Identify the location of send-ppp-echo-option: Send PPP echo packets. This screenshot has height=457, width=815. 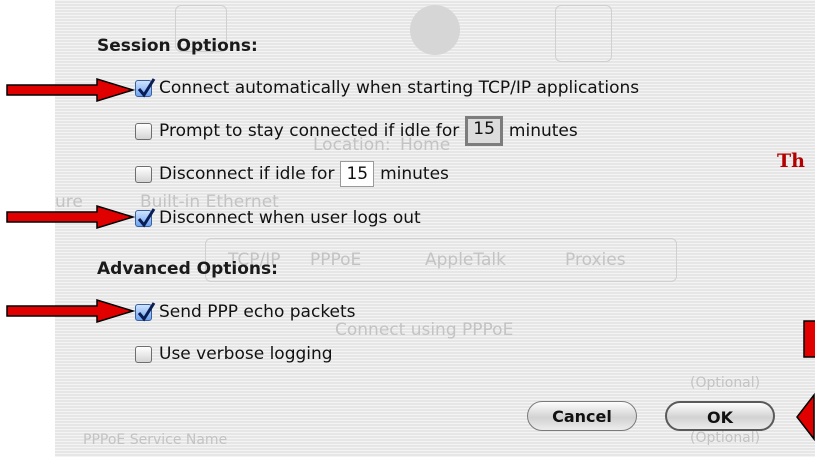
(245, 312).